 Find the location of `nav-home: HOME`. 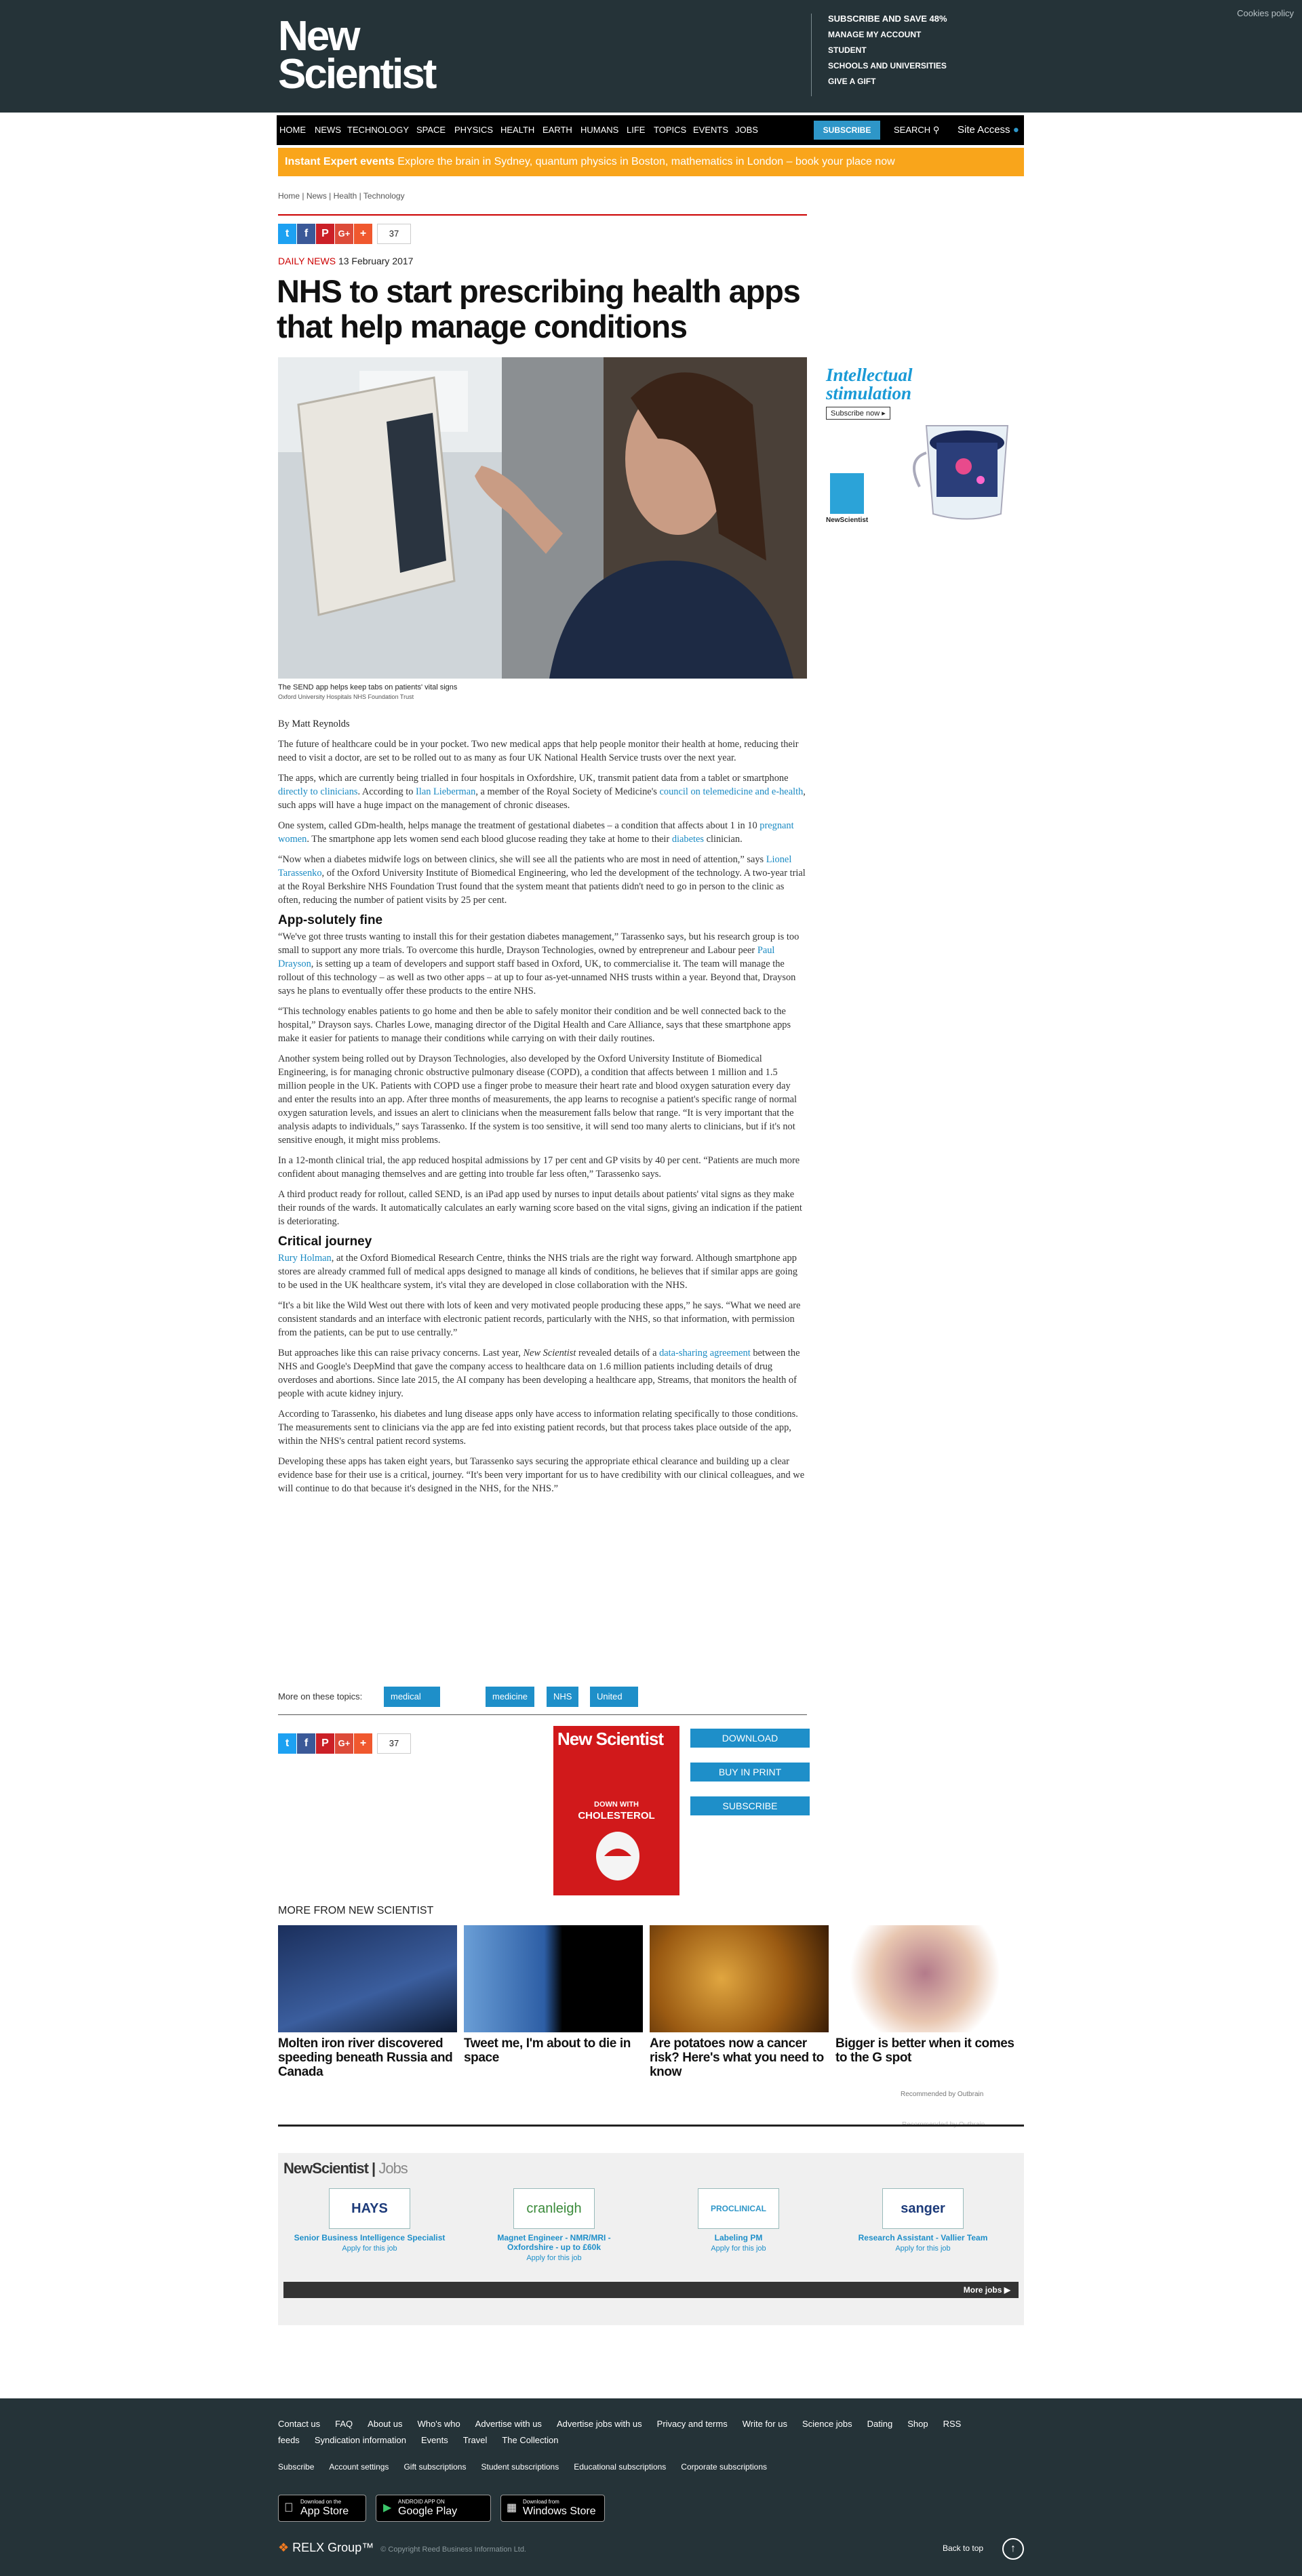

nav-home: HOME is located at coordinates (292, 130).